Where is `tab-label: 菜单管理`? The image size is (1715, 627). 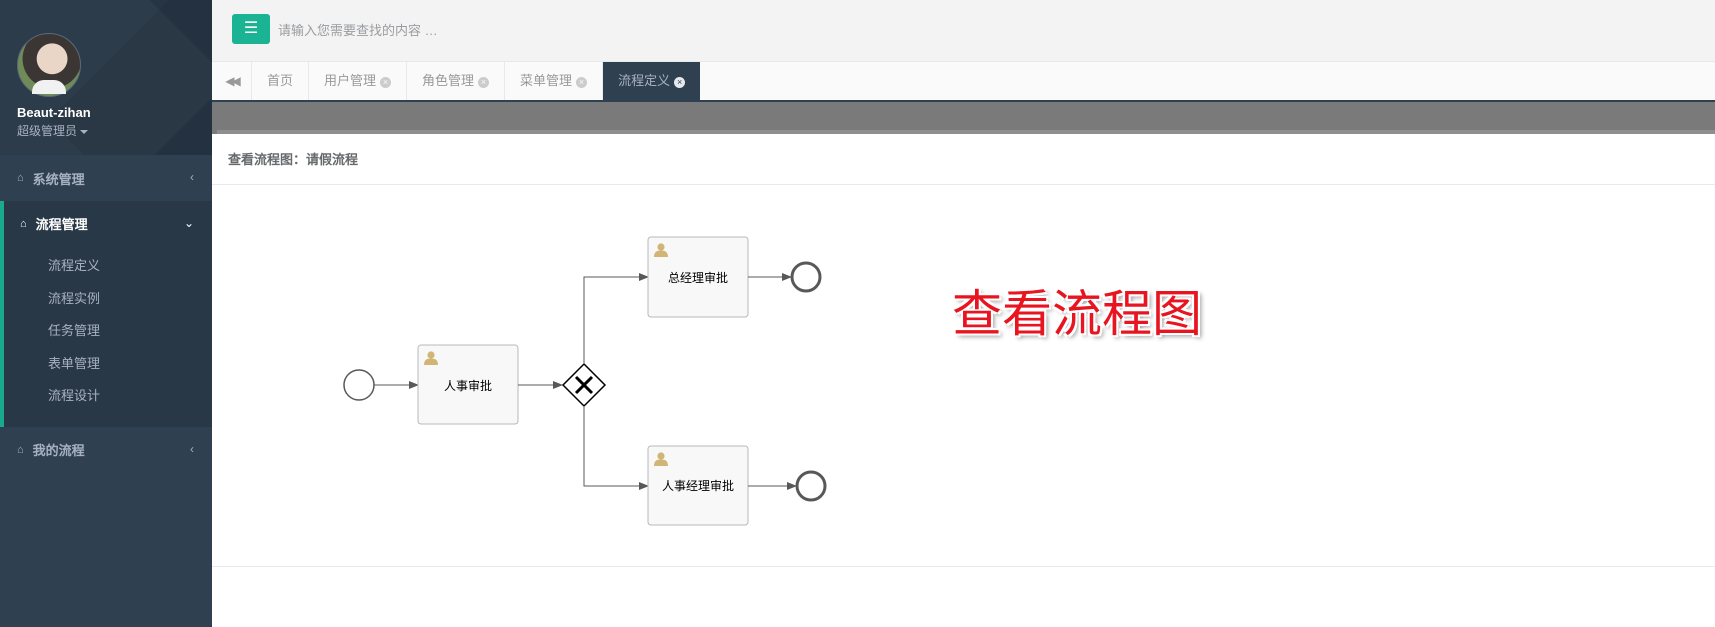 tab-label: 菜单管理 is located at coordinates (546, 80).